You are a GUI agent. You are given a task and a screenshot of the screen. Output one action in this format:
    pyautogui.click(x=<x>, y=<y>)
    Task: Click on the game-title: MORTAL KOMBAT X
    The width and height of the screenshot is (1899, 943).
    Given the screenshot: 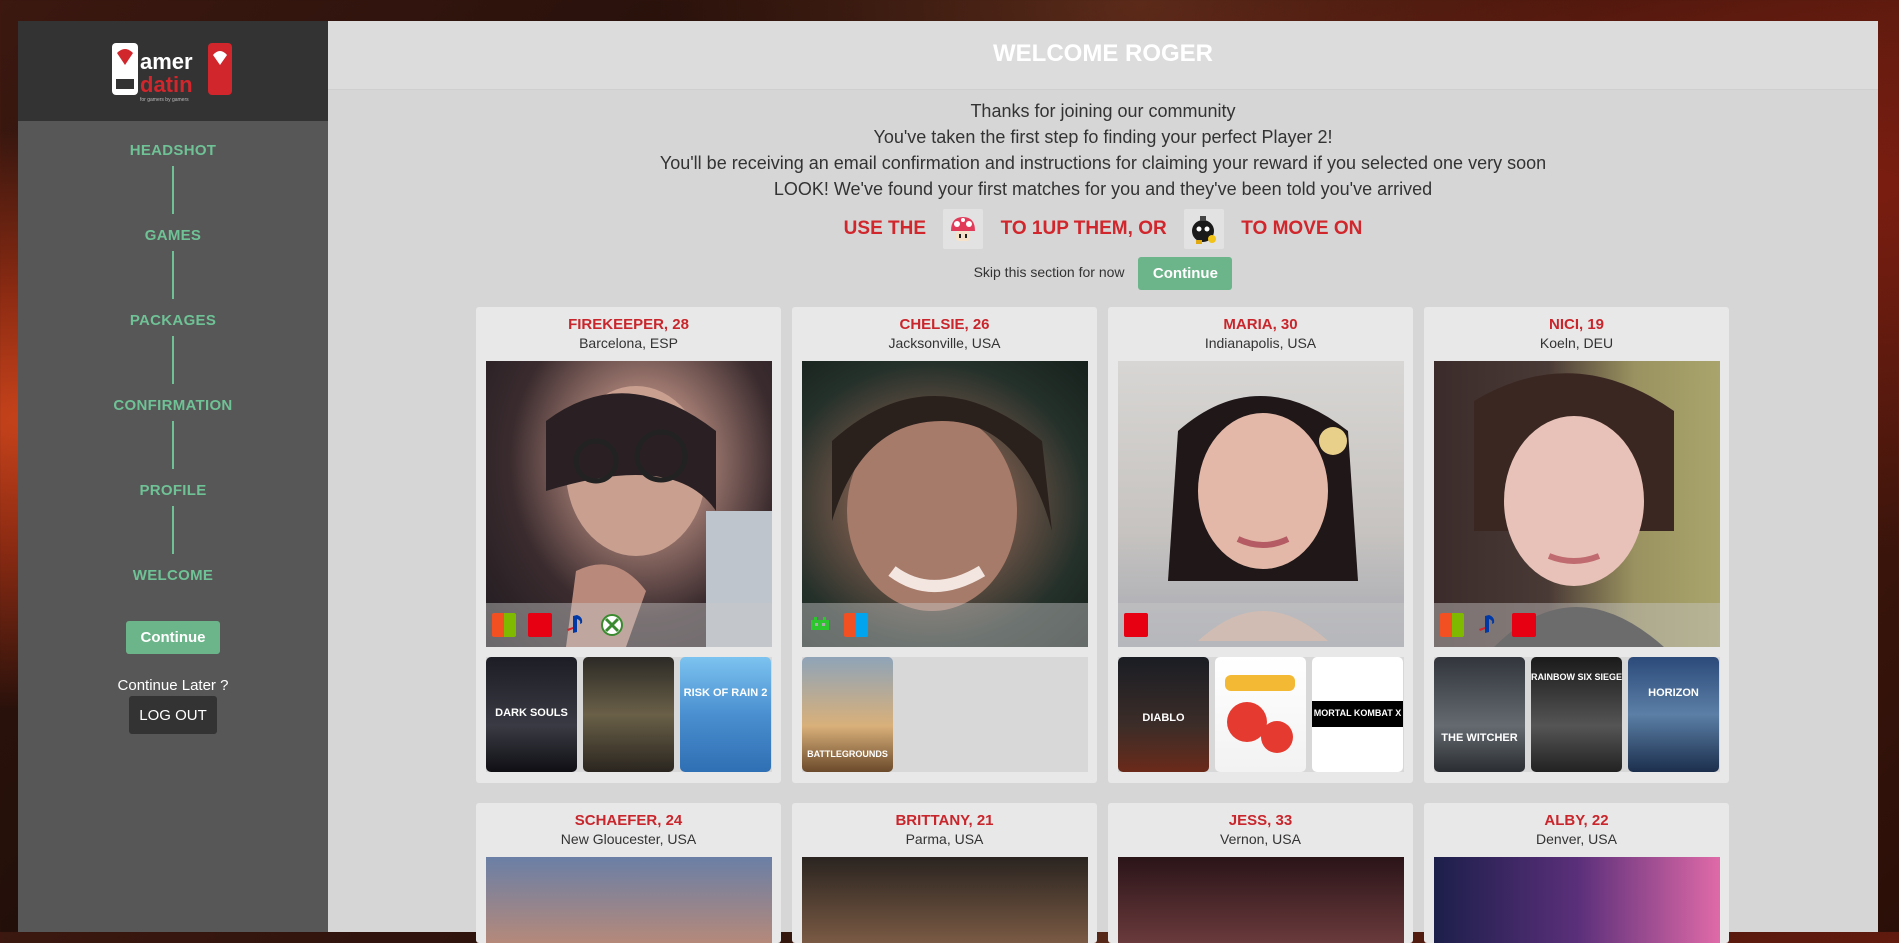 What is the action you would take?
    pyautogui.click(x=1357, y=713)
    